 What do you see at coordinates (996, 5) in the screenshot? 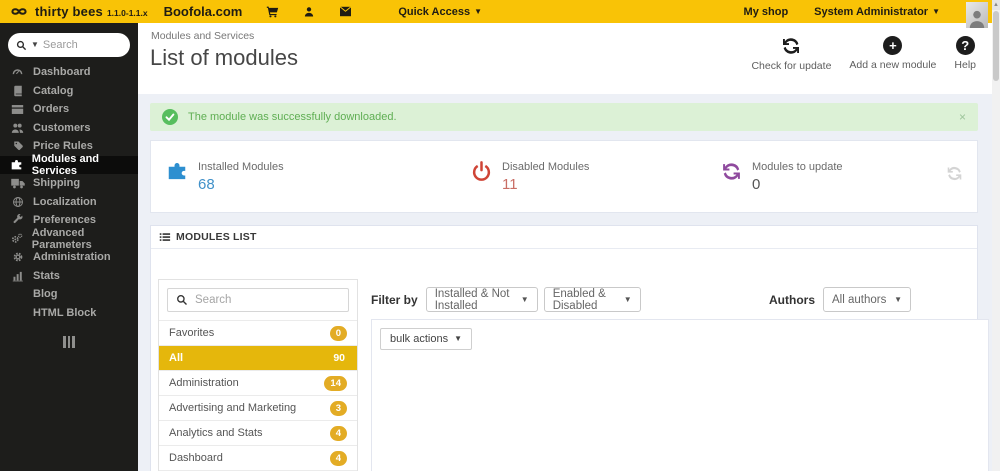
I see `scroll-up-arrow-icon: ▲` at bounding box center [996, 5].